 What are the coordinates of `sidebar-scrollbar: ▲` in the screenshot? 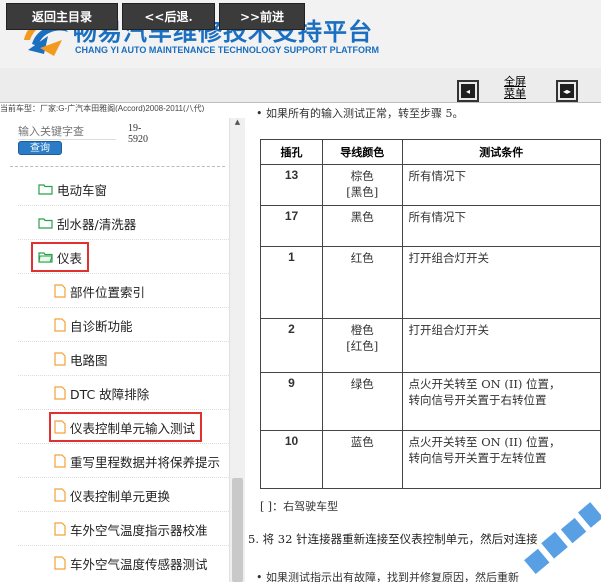 It's located at (237, 350).